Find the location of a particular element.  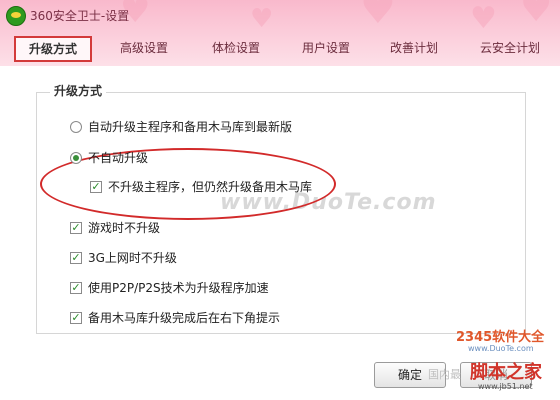

radio-auto-upgrade: 自动升级主程序和备用木马库到最新版 is located at coordinates (181, 126).